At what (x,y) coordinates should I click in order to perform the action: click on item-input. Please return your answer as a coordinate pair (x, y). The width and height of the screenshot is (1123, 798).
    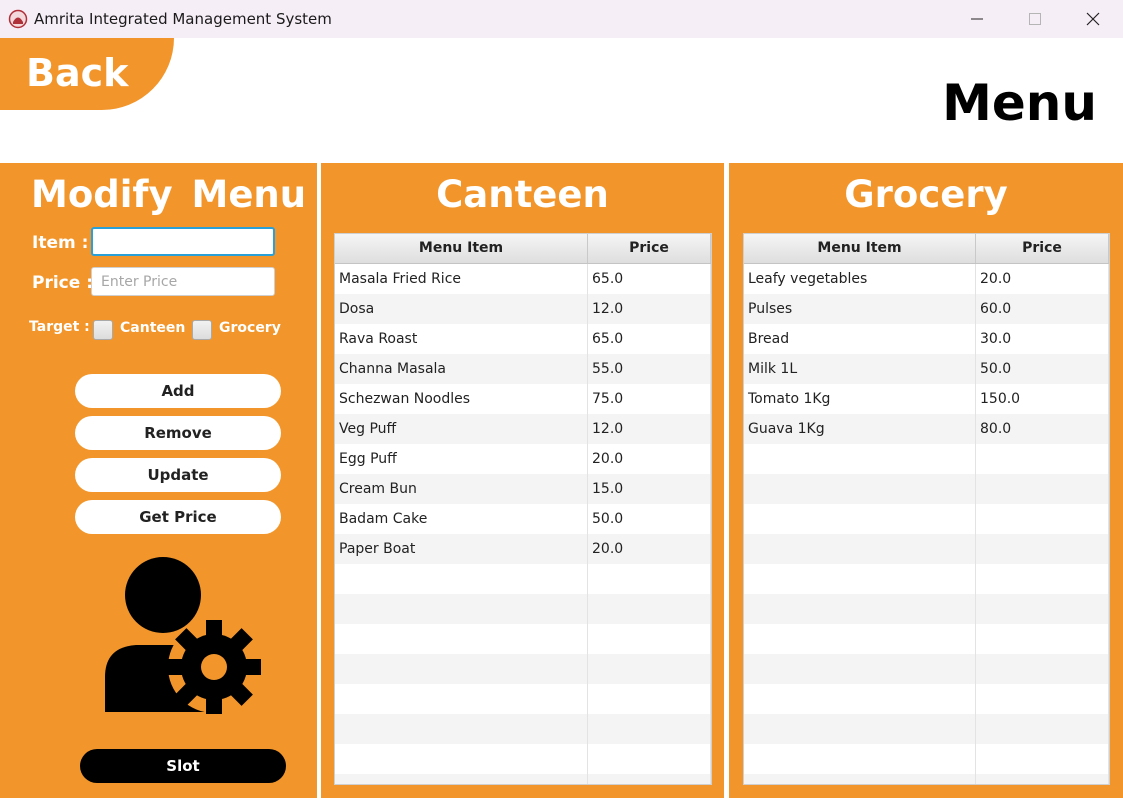
    Looking at the image, I should click on (183, 241).